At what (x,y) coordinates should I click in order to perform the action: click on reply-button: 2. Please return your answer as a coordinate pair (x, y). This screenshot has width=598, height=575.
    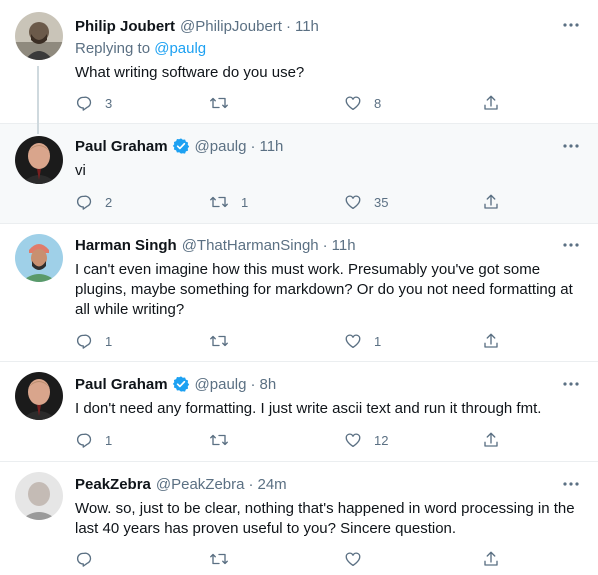
    Looking at the image, I should click on (93, 202).